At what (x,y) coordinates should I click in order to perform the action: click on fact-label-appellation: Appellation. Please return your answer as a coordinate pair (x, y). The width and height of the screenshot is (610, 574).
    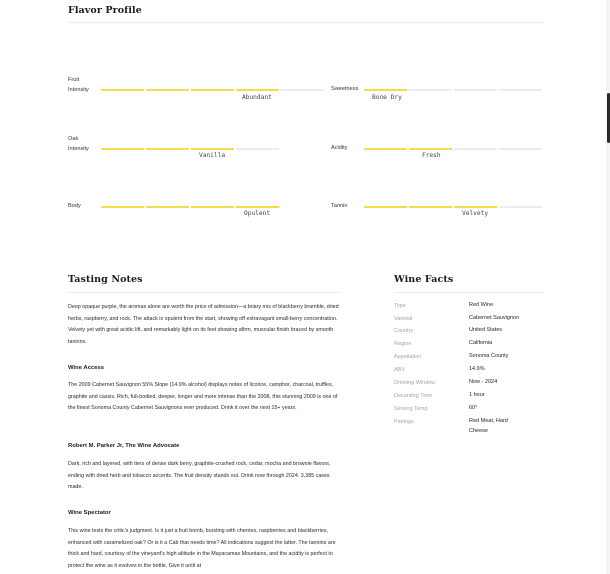
    Looking at the image, I should click on (408, 357).